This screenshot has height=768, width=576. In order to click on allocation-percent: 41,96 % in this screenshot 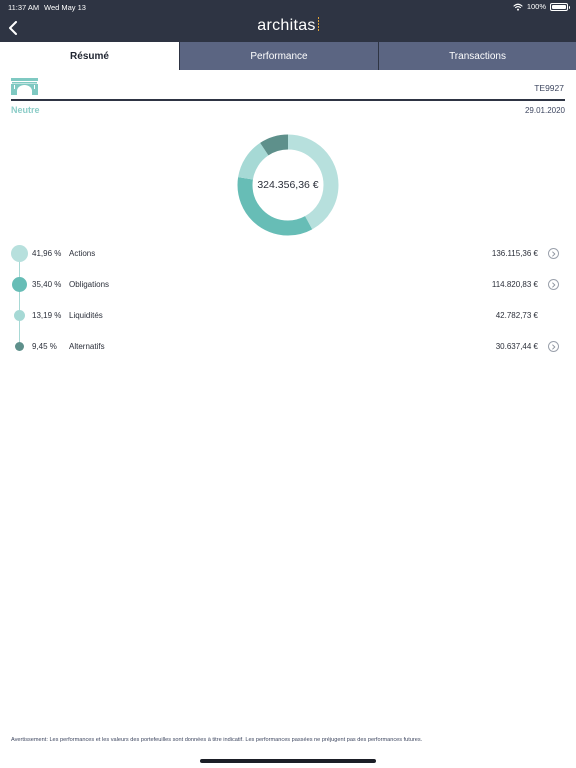, I will do `click(47, 253)`.